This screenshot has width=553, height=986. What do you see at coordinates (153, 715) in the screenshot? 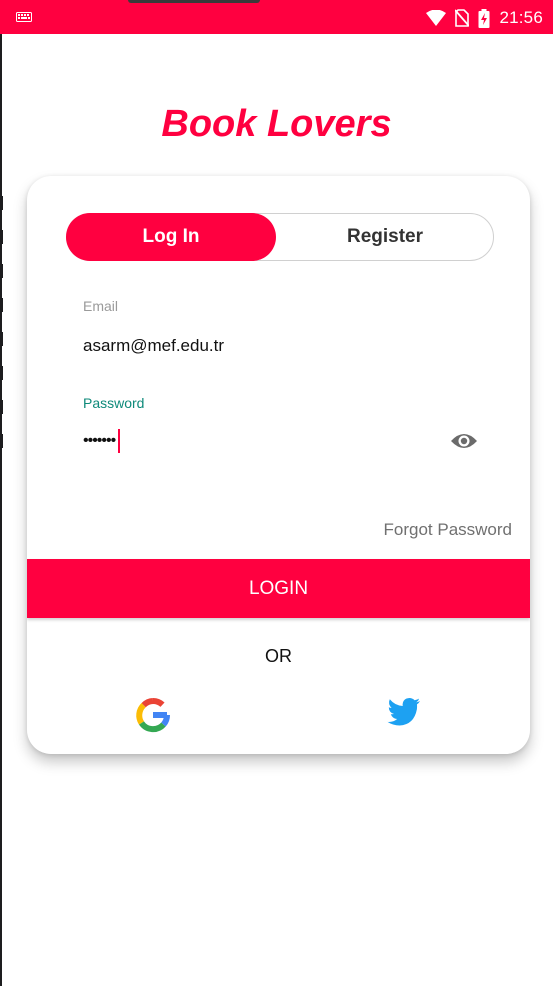
I see `google-icon` at bounding box center [153, 715].